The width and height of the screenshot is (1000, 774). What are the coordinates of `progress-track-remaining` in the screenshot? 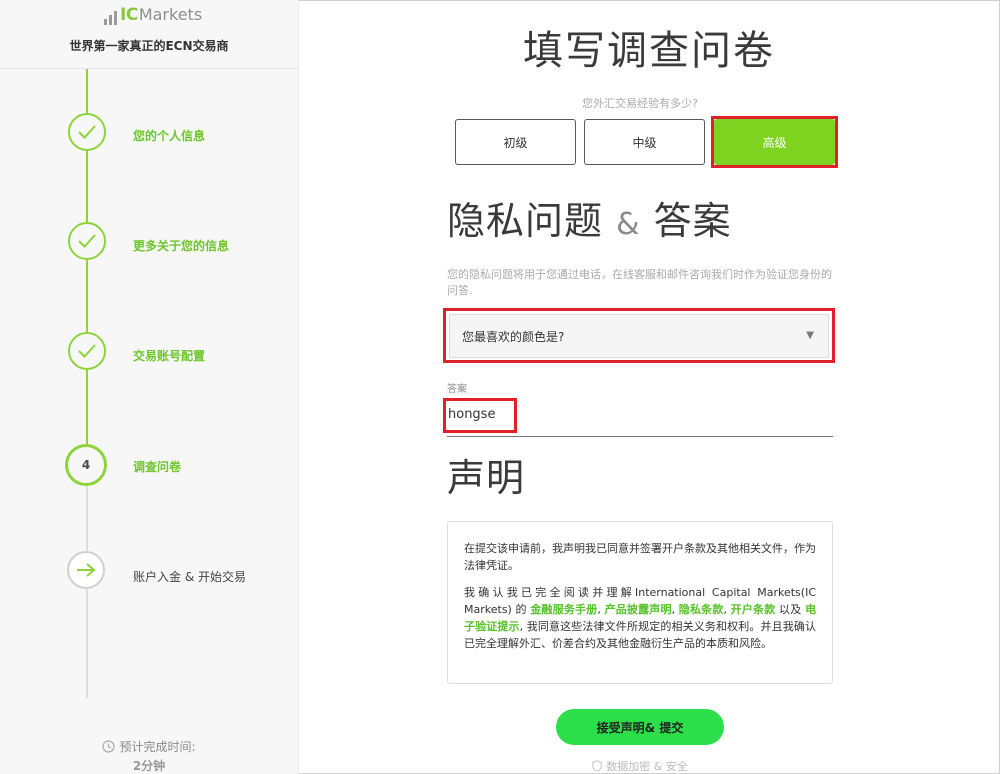 It's located at (87, 592).